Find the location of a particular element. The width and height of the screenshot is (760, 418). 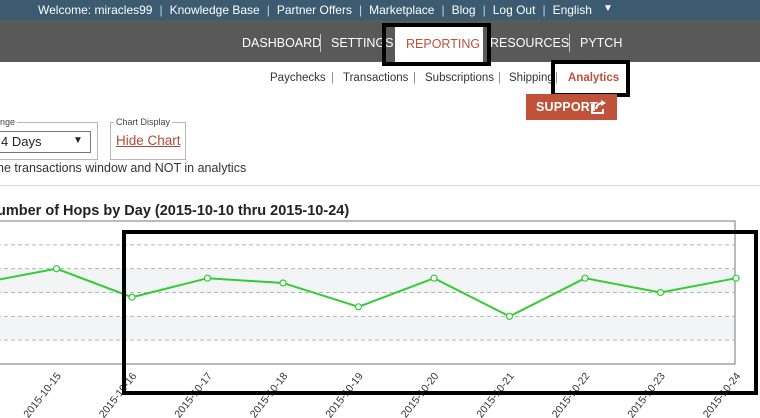

x-tick-label: 2015-10-16 is located at coordinates (118, 394).